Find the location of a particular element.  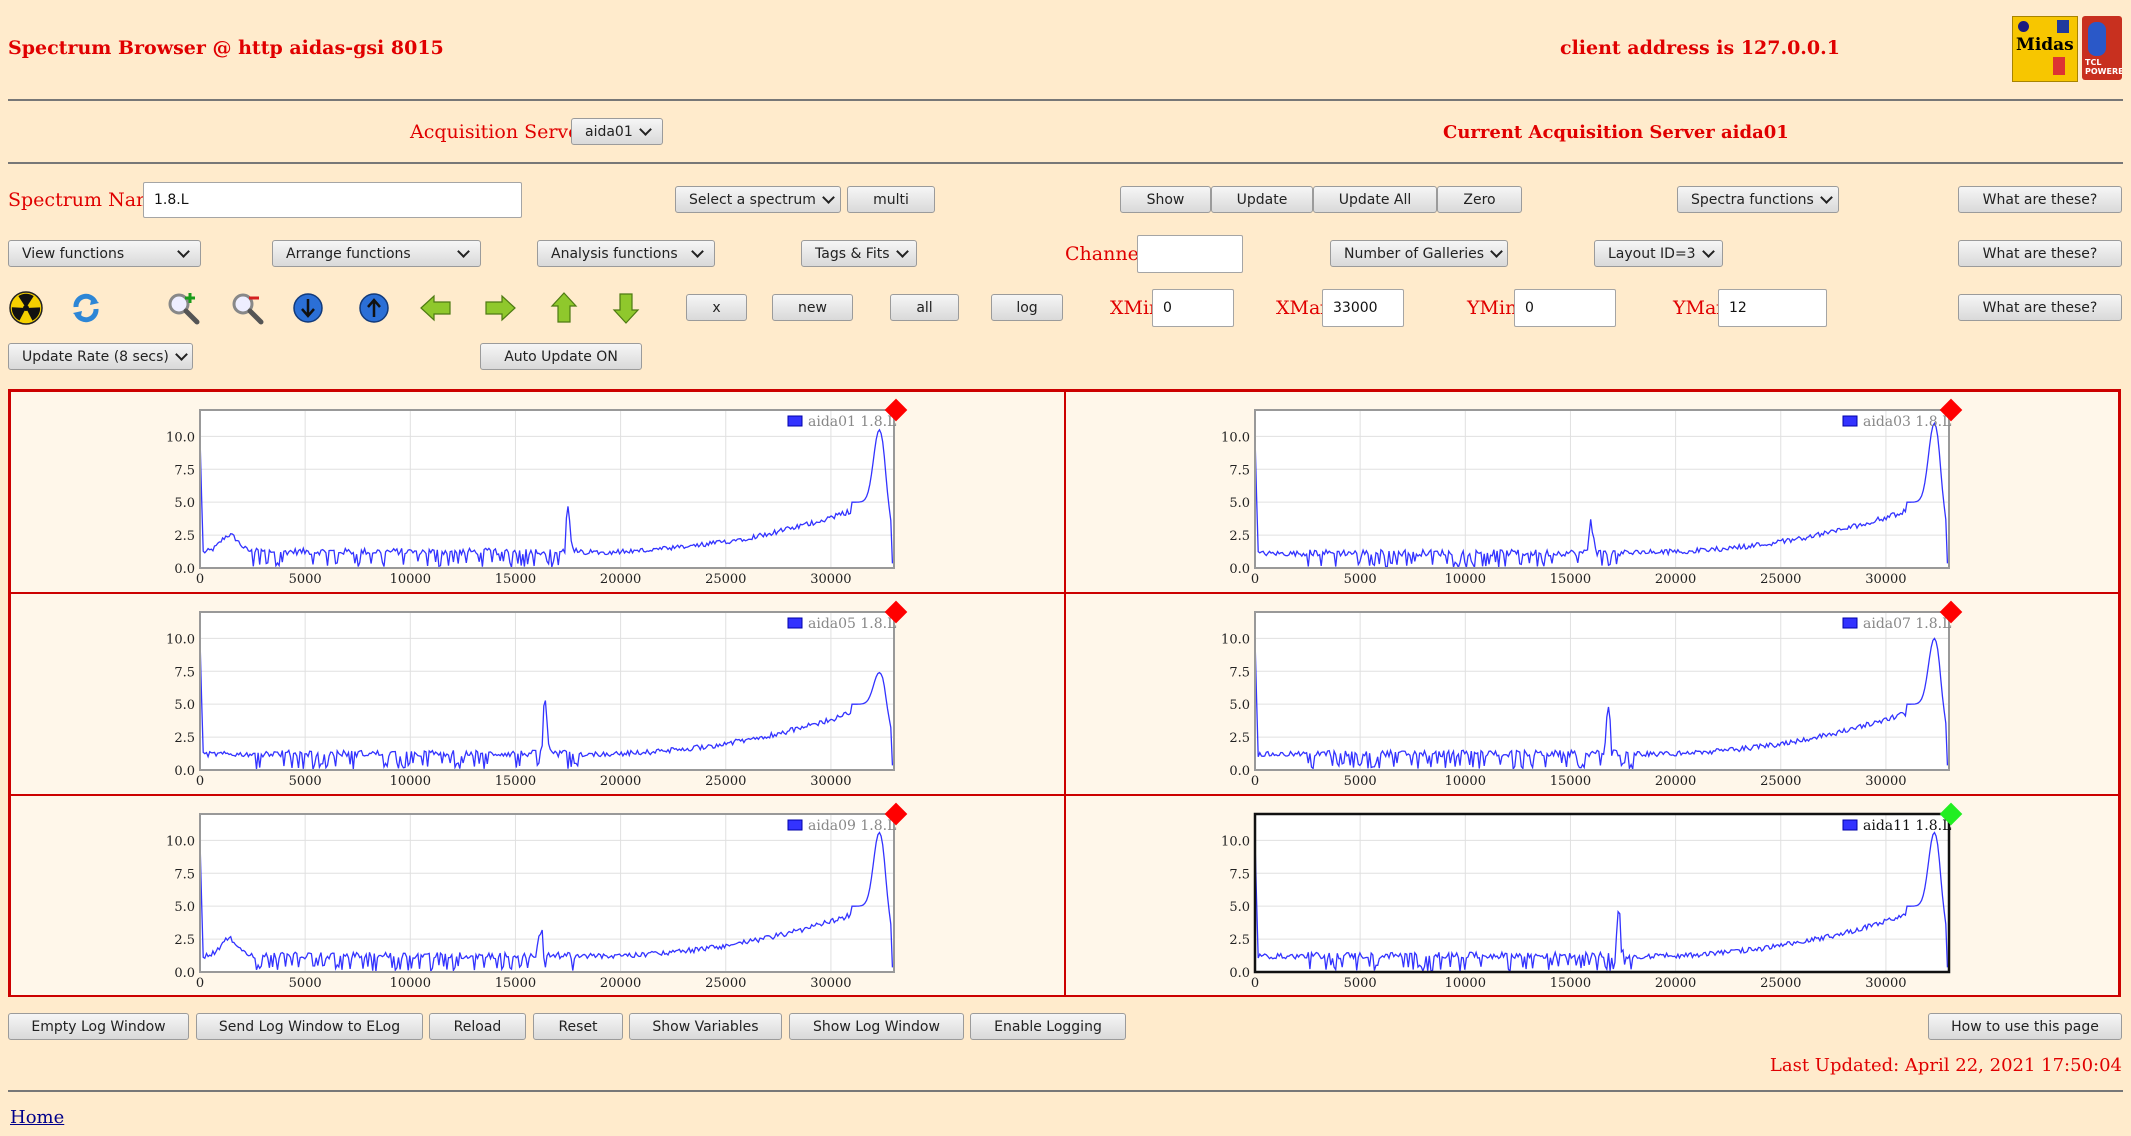

show-button: Show is located at coordinates (1165, 199).